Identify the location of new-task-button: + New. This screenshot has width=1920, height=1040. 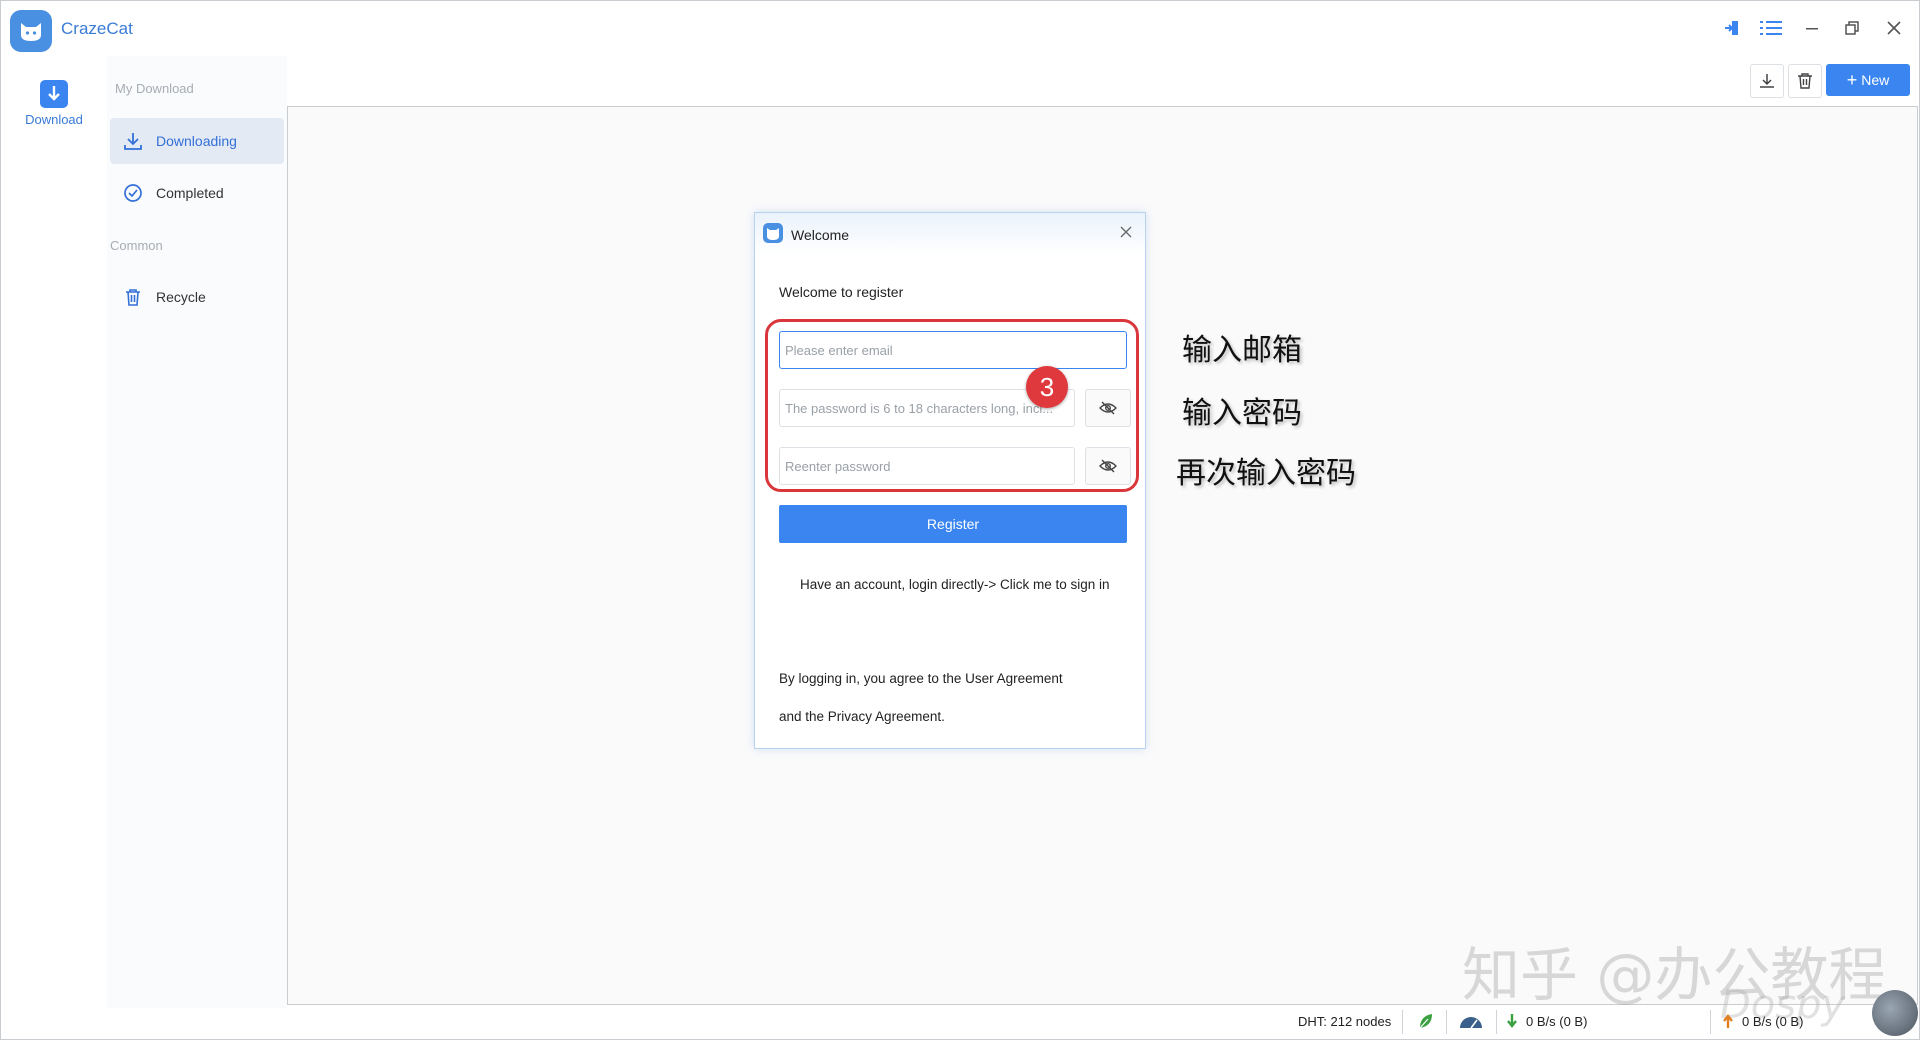
(1868, 80).